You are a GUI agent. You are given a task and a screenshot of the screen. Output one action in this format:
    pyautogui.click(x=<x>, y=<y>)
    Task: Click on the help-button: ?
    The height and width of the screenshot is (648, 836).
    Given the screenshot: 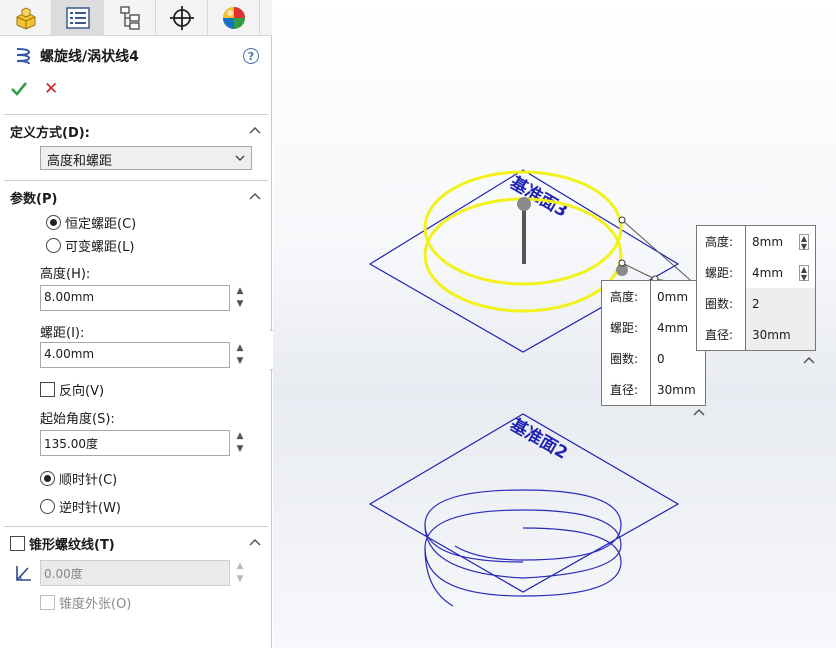 What is the action you would take?
    pyautogui.click(x=251, y=56)
    